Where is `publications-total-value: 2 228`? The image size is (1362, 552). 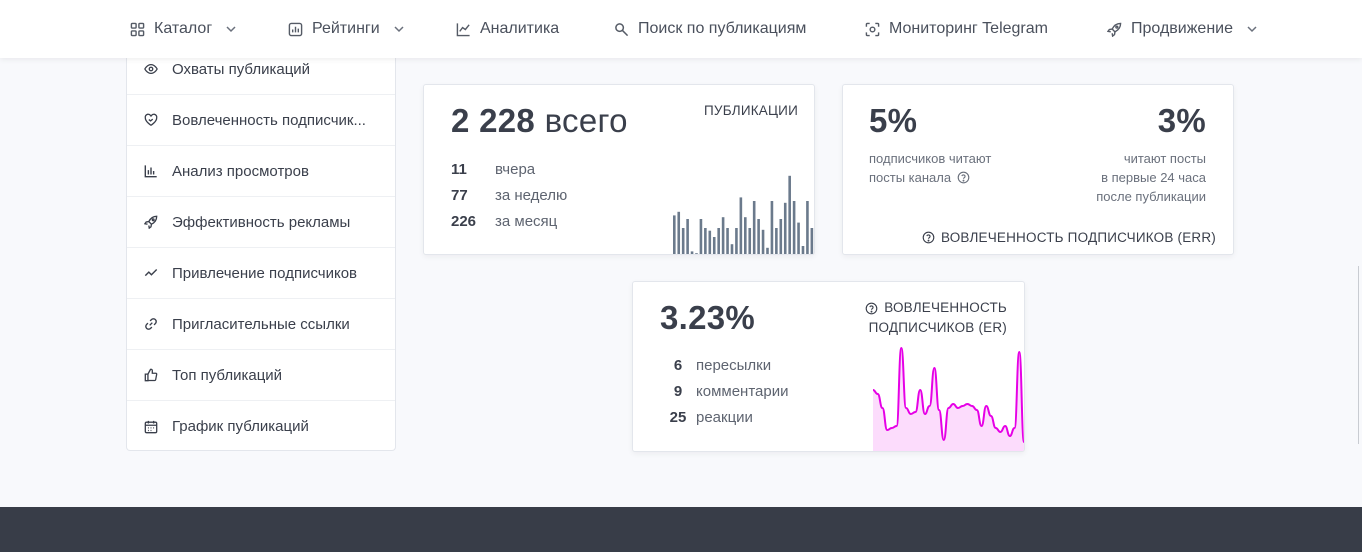
publications-total-value: 2 228 is located at coordinates (493, 120).